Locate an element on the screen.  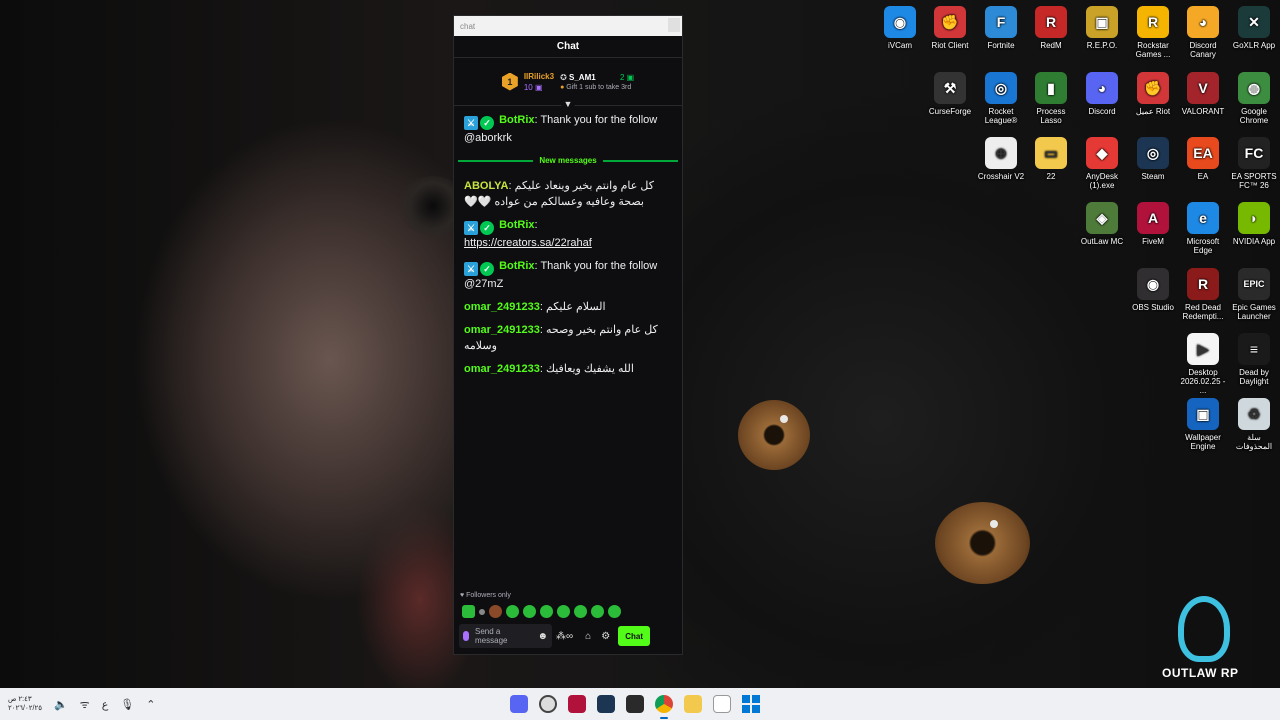
desktop-icon-label: Microsoft Edge is located at coordinates (1203, 246).